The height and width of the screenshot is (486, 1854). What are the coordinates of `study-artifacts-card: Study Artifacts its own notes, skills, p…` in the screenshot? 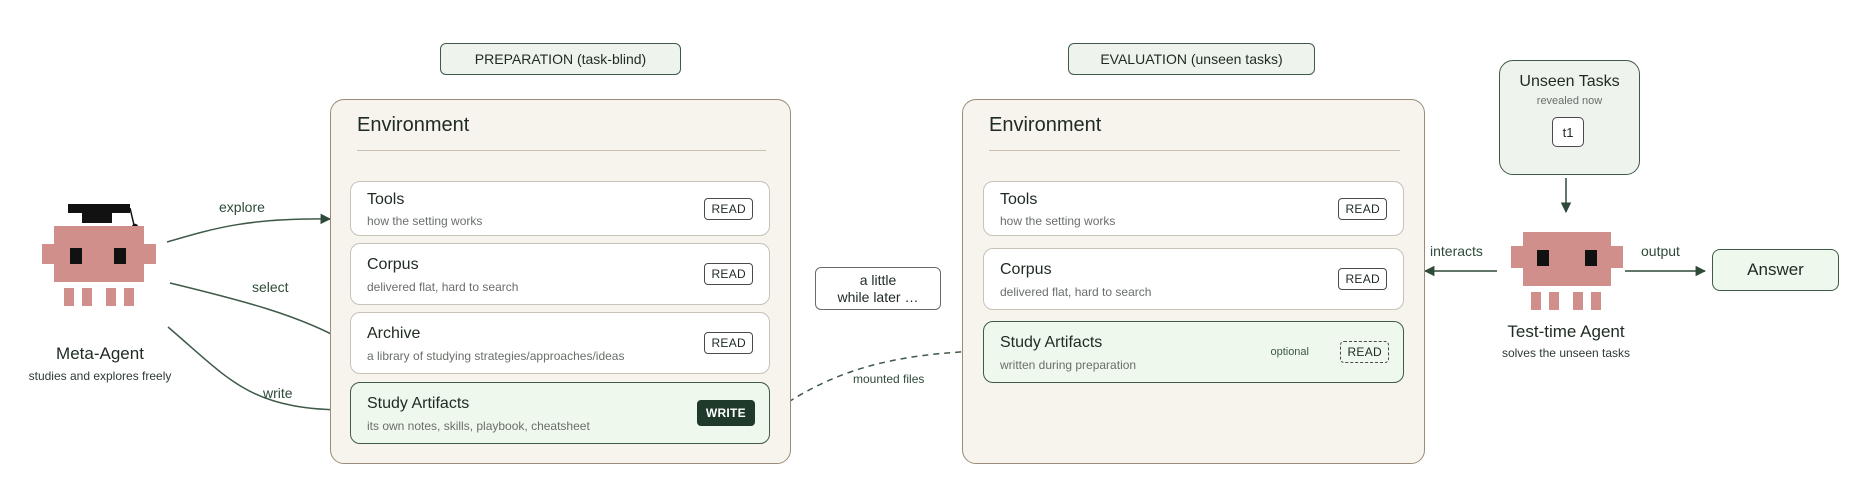 It's located at (560, 413).